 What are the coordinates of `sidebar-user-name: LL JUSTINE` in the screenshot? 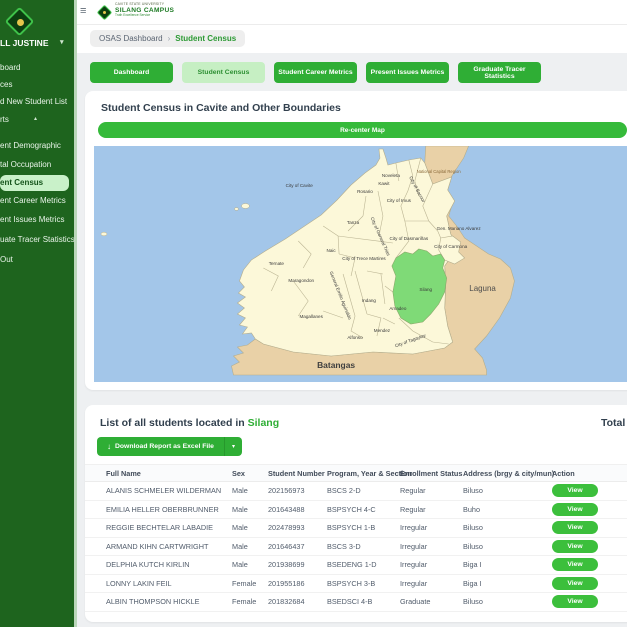 It's located at (24, 43).